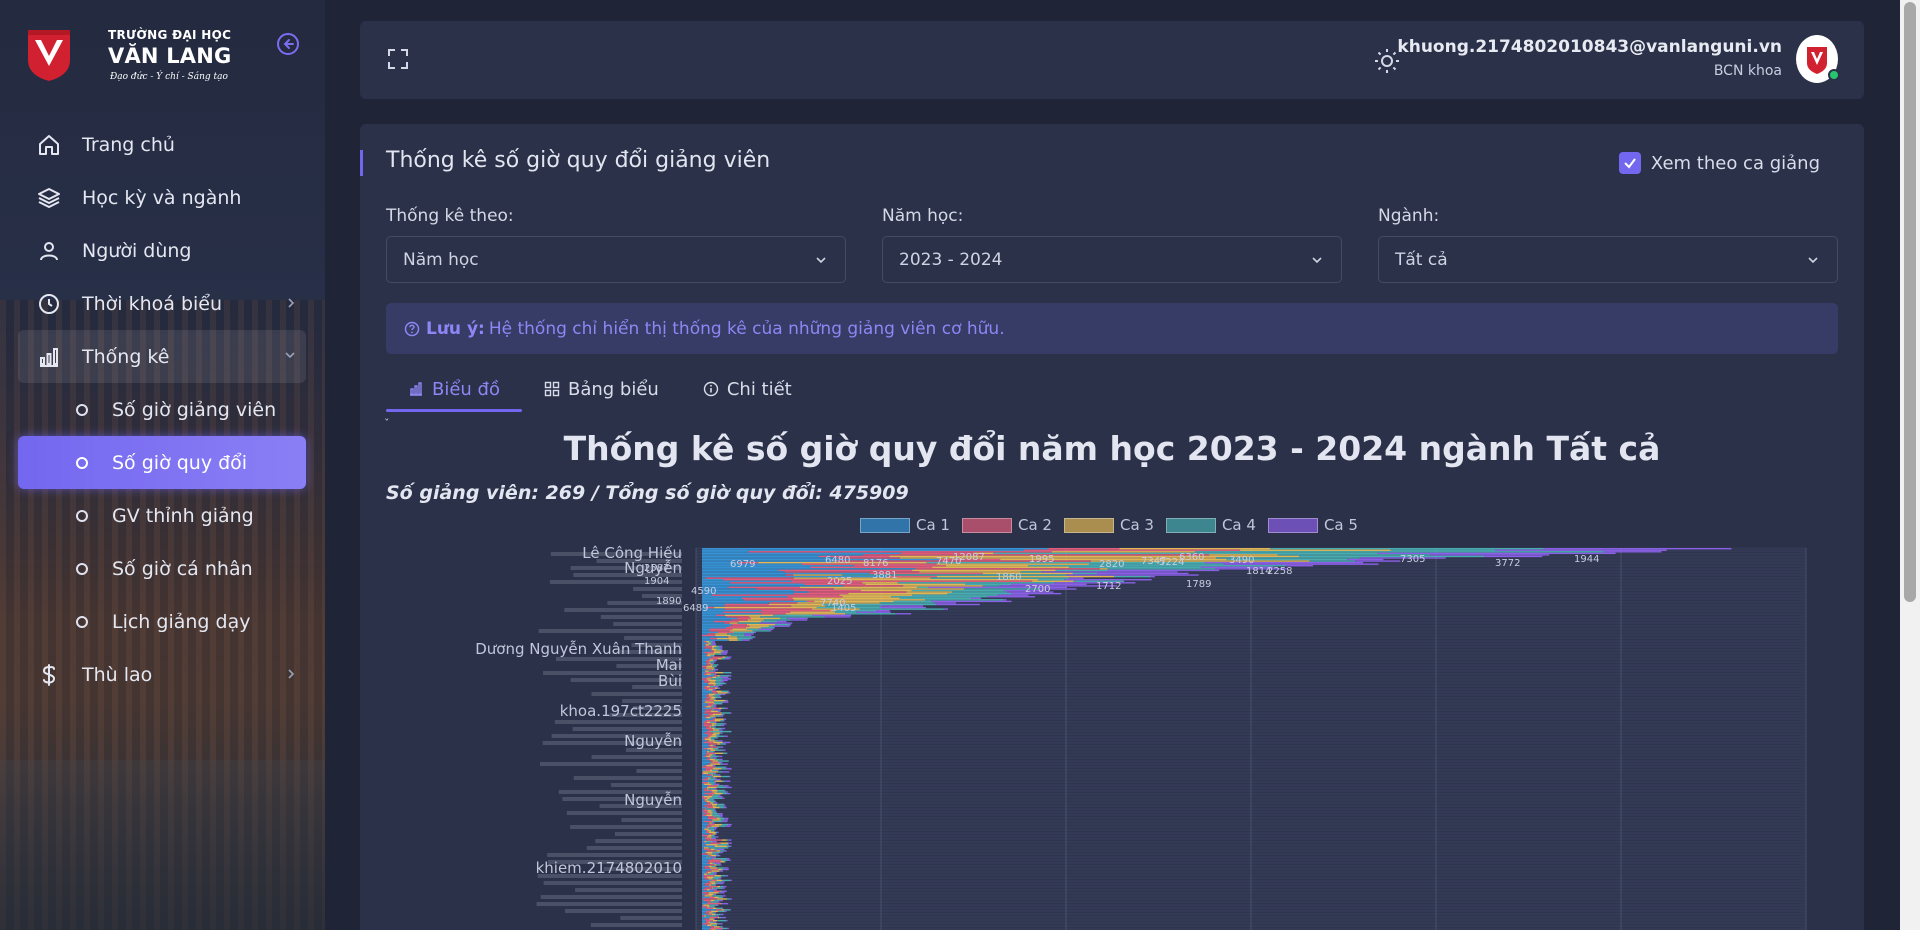 This screenshot has height=930, width=1920. I want to click on legend-item-ca5: Ca 5, so click(1312, 525).